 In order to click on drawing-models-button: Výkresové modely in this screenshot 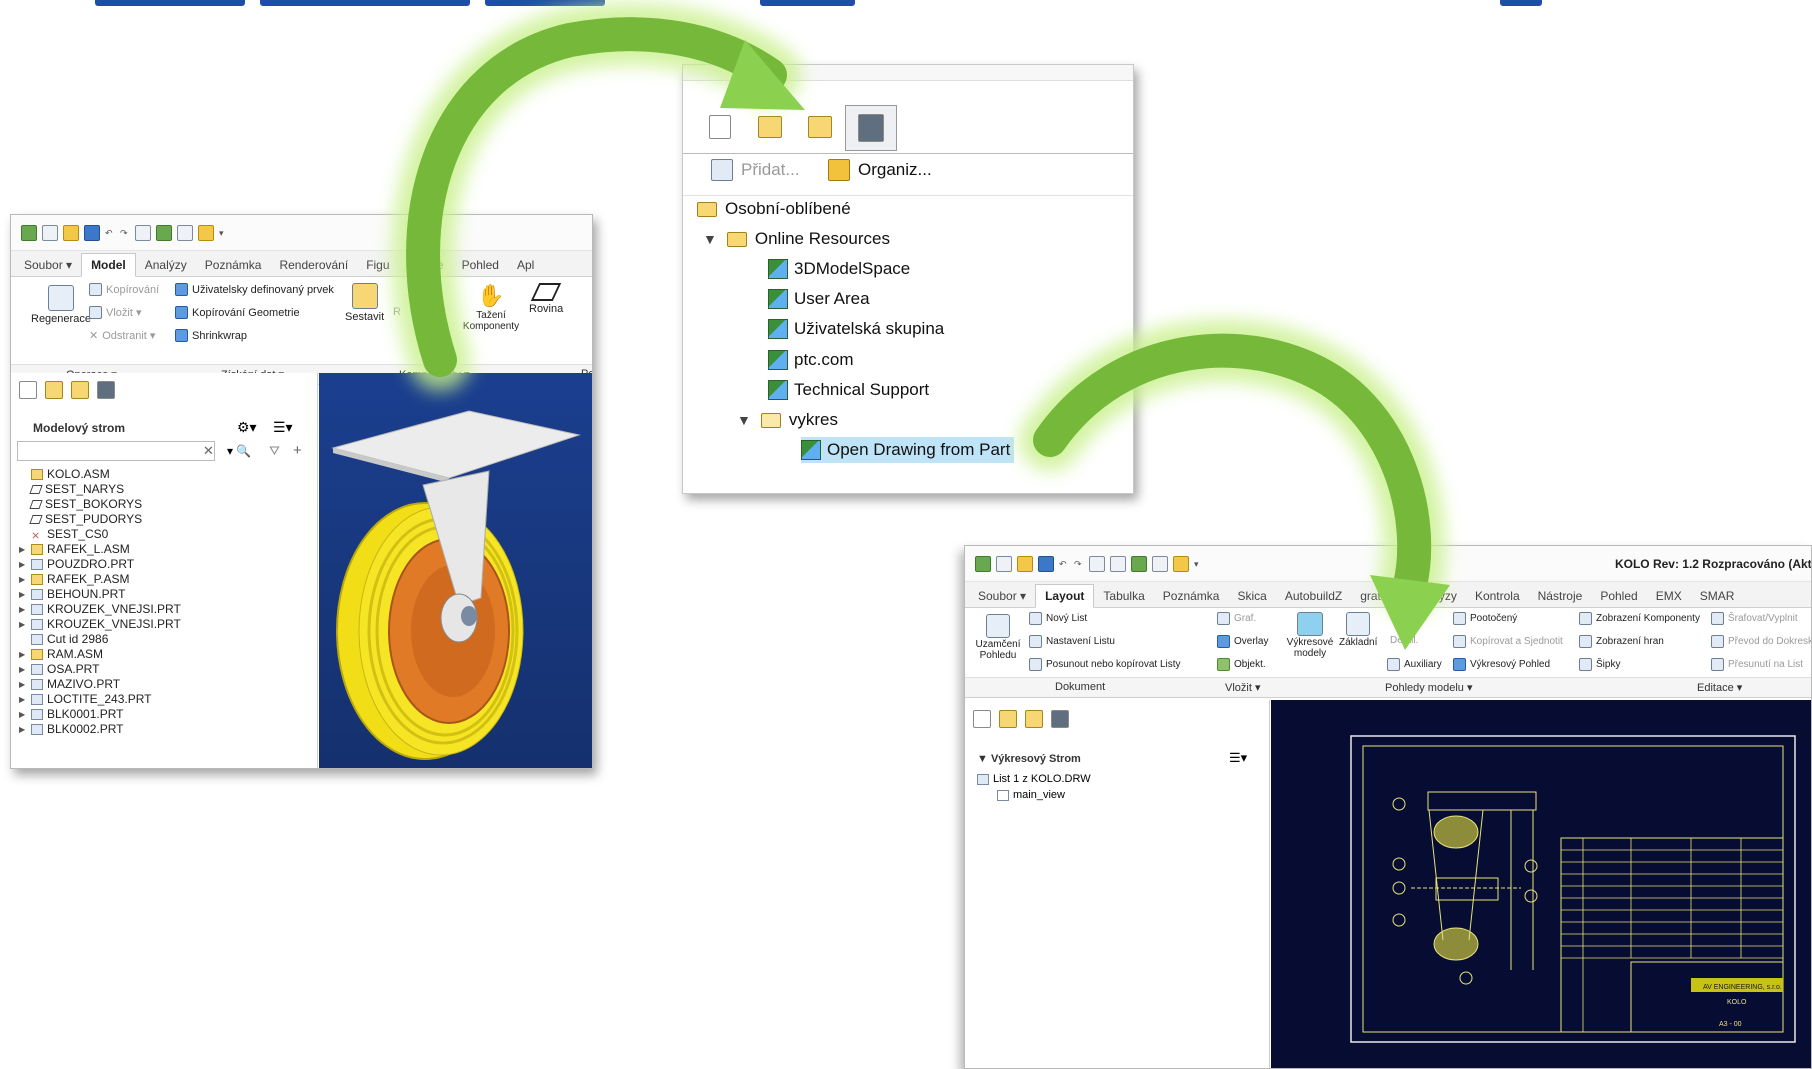, I will do `click(1310, 635)`.